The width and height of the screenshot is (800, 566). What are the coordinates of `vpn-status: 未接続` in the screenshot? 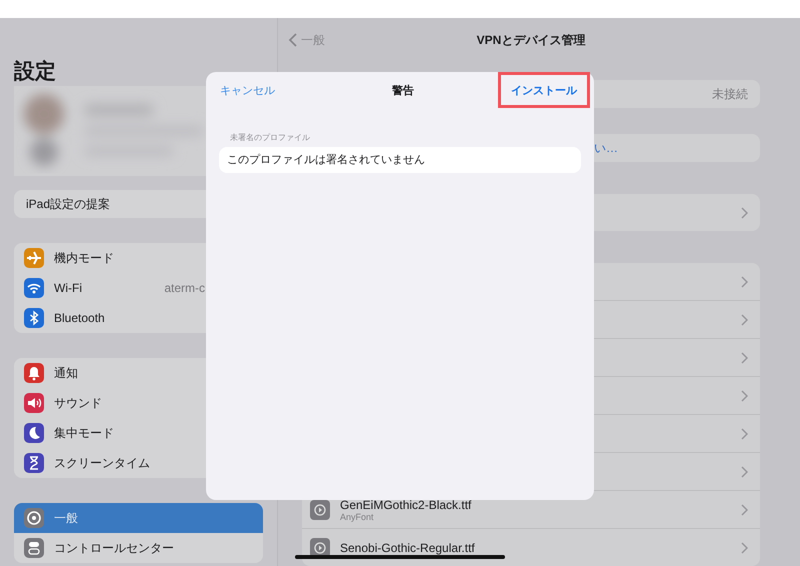 It's located at (730, 94).